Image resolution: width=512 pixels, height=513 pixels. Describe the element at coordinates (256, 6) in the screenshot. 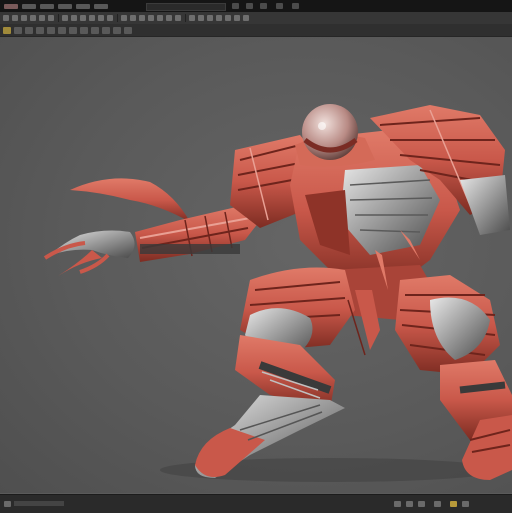

I see `menu-bar` at that location.